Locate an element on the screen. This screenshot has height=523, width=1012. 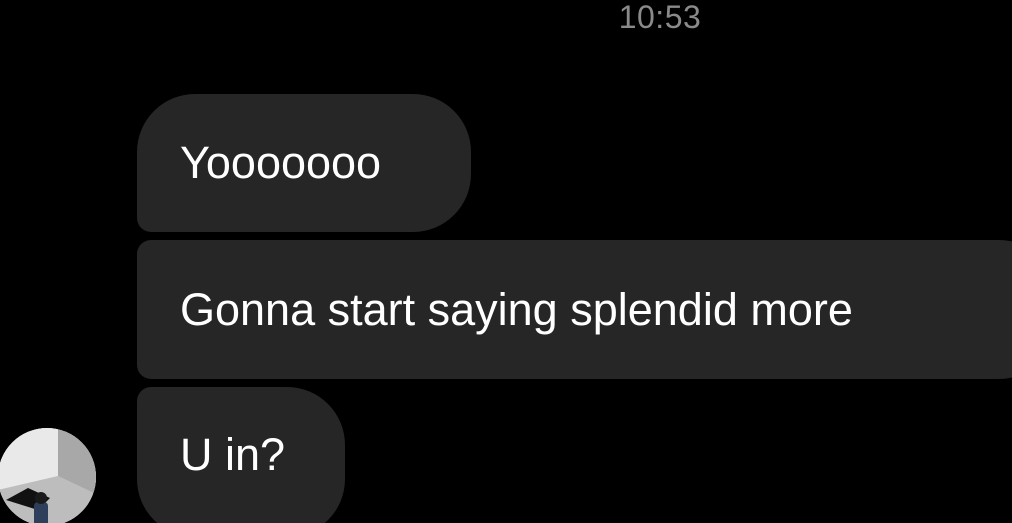
message-text: Yooooooo is located at coordinates (281, 162).